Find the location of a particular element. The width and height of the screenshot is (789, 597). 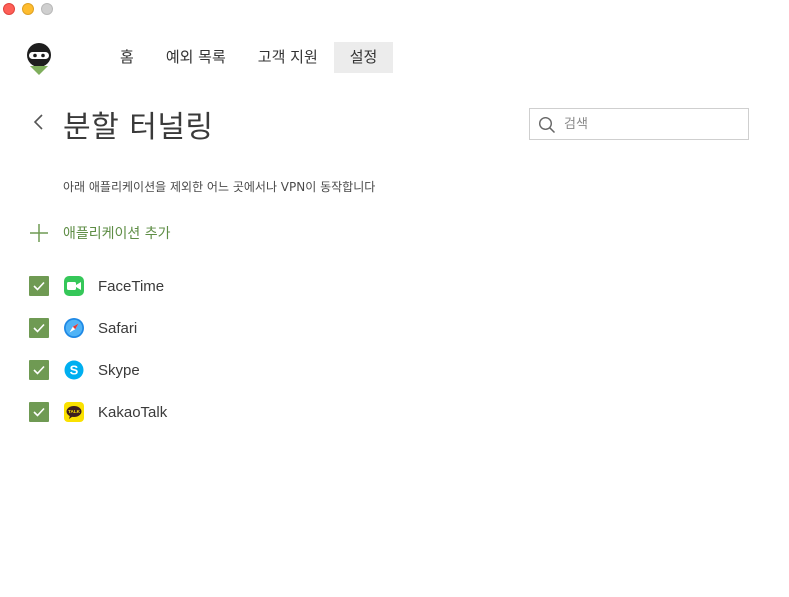

chevron-left-icon is located at coordinates (39, 122).